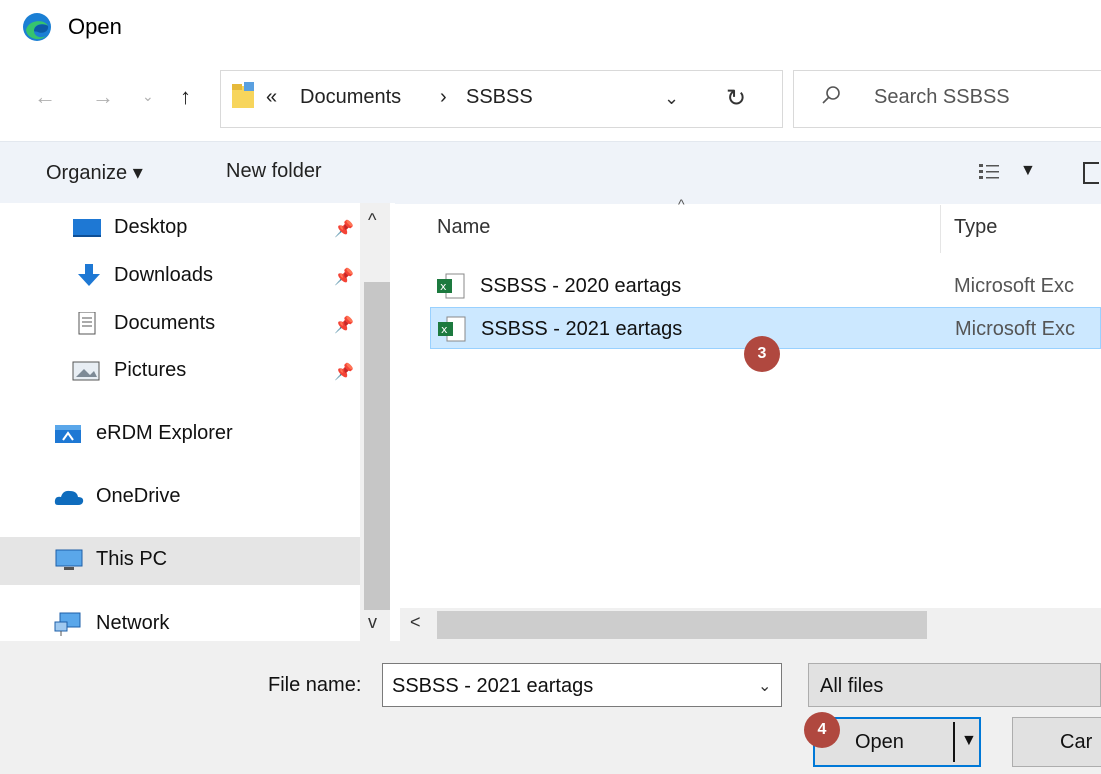 The width and height of the screenshot is (1101, 774). Describe the element at coordinates (463, 227) in the screenshot. I see `column-header-name: Name` at that location.